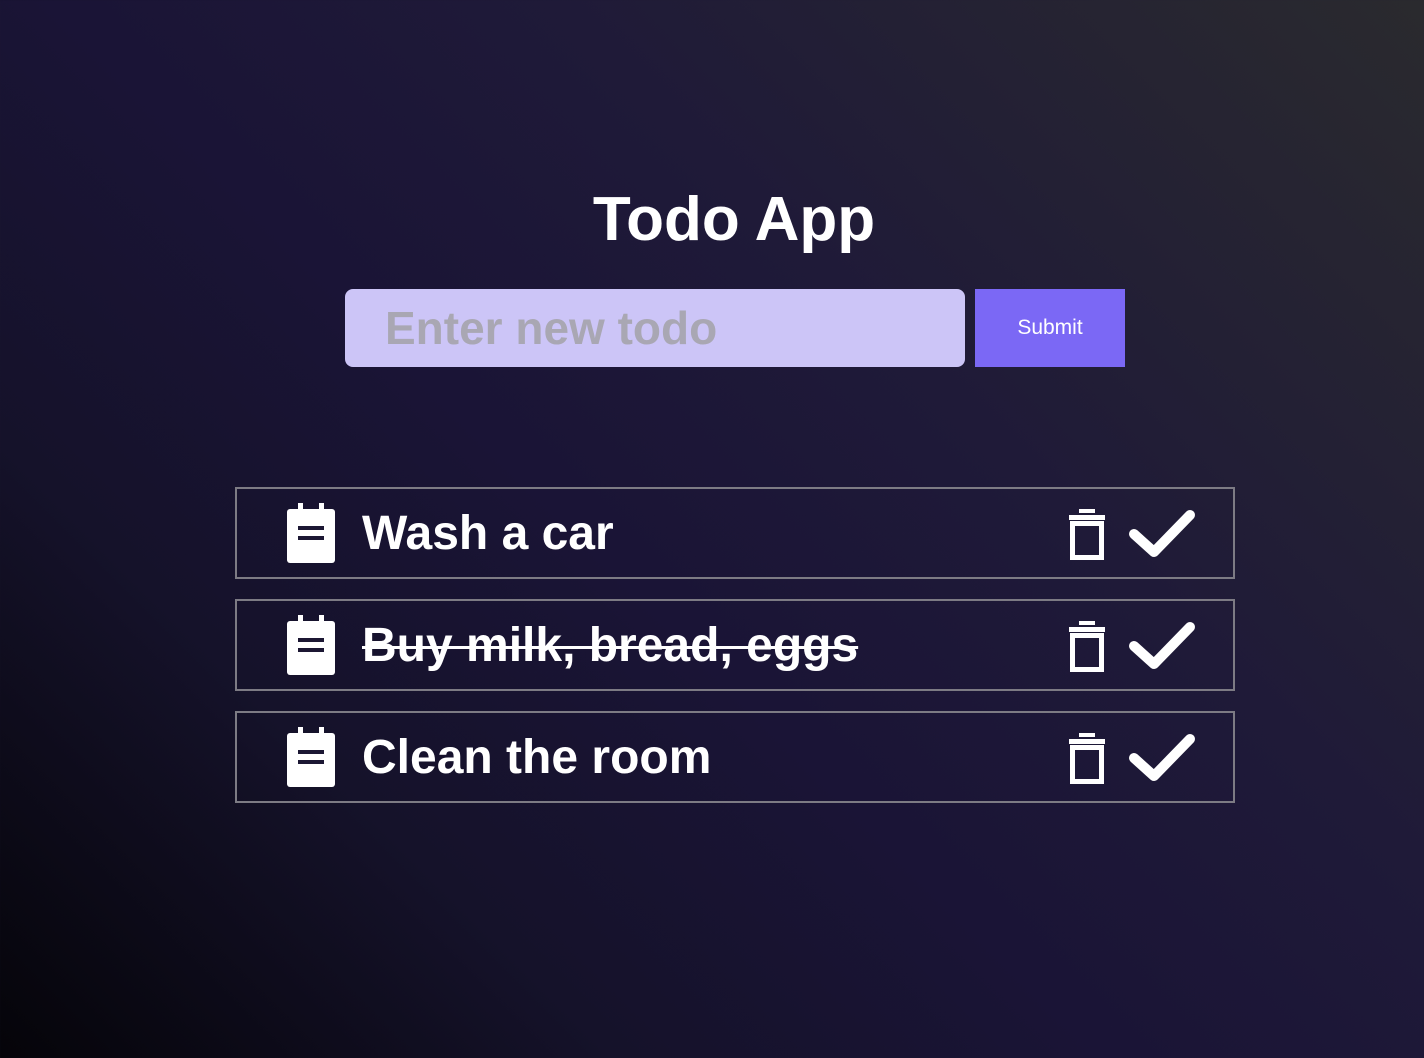  I want to click on todo-text-completed: Buy milk, bread, eggs, so click(610, 645).